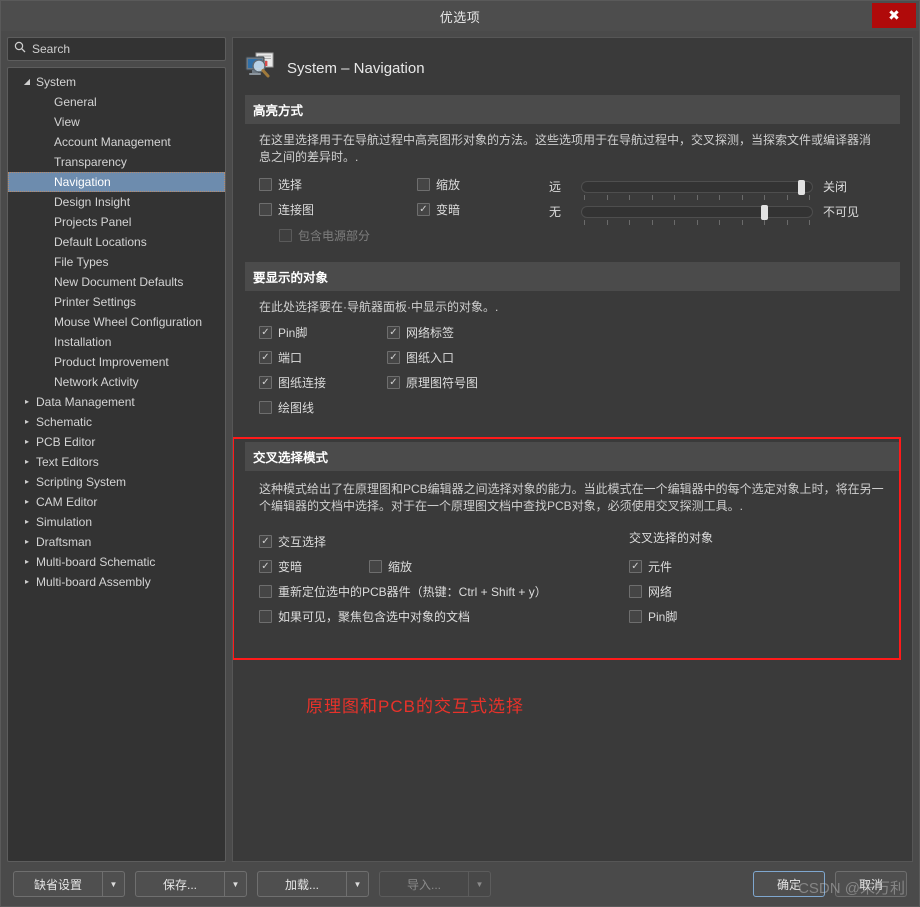 The height and width of the screenshot is (907, 920). I want to click on checkbox-item: 连接图, so click(286, 209).